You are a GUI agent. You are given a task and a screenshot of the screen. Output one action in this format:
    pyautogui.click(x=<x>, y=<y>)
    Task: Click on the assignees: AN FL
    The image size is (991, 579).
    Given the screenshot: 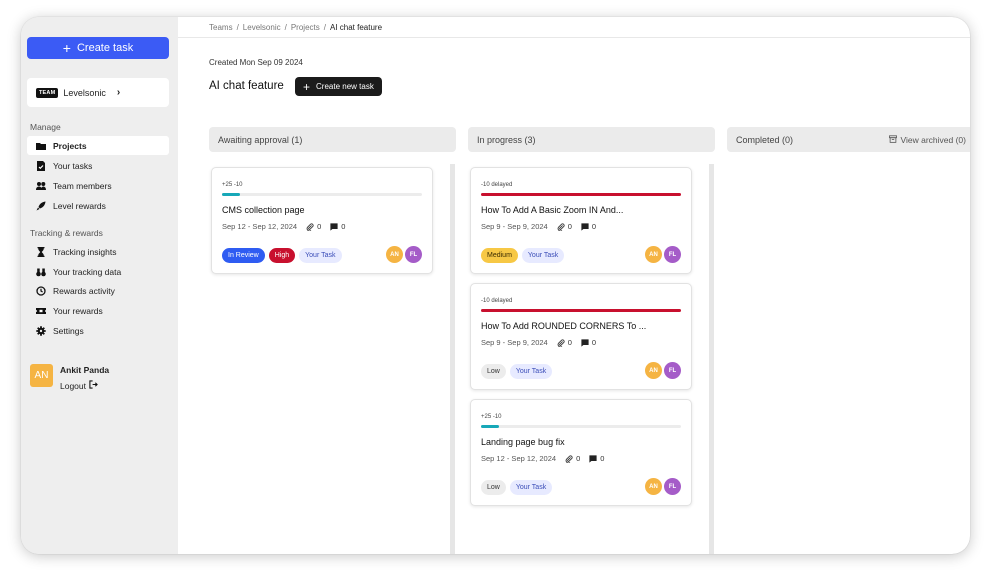 What is the action you would take?
    pyautogui.click(x=663, y=486)
    